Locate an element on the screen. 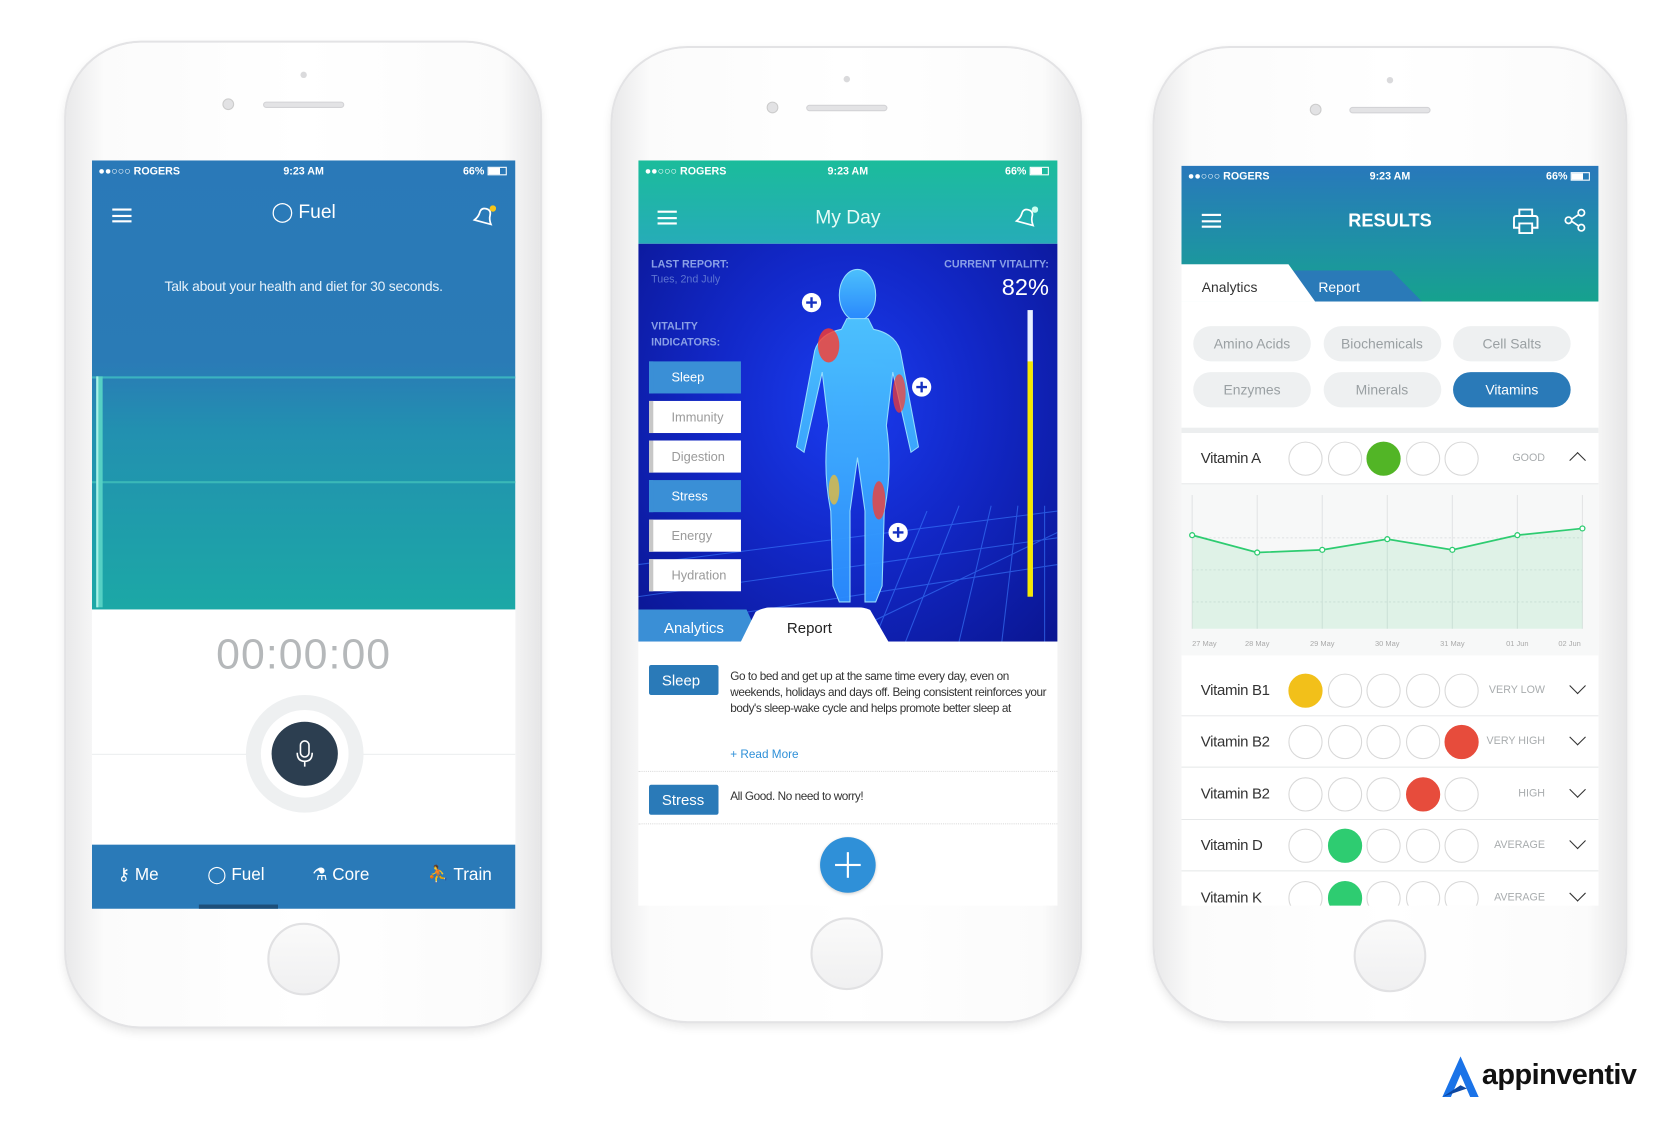 Image resolution: width=1668 pixels, height=1131 pixels. x-tick-label: 02 Jun is located at coordinates (1569, 643).